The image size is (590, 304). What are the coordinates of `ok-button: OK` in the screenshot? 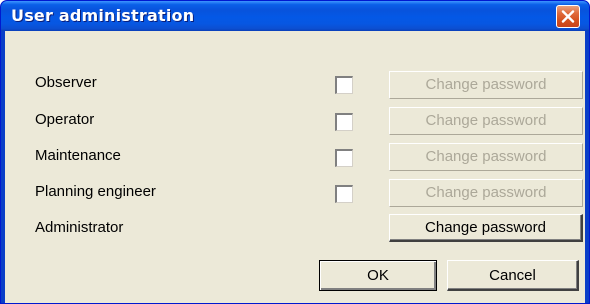 It's located at (378, 275).